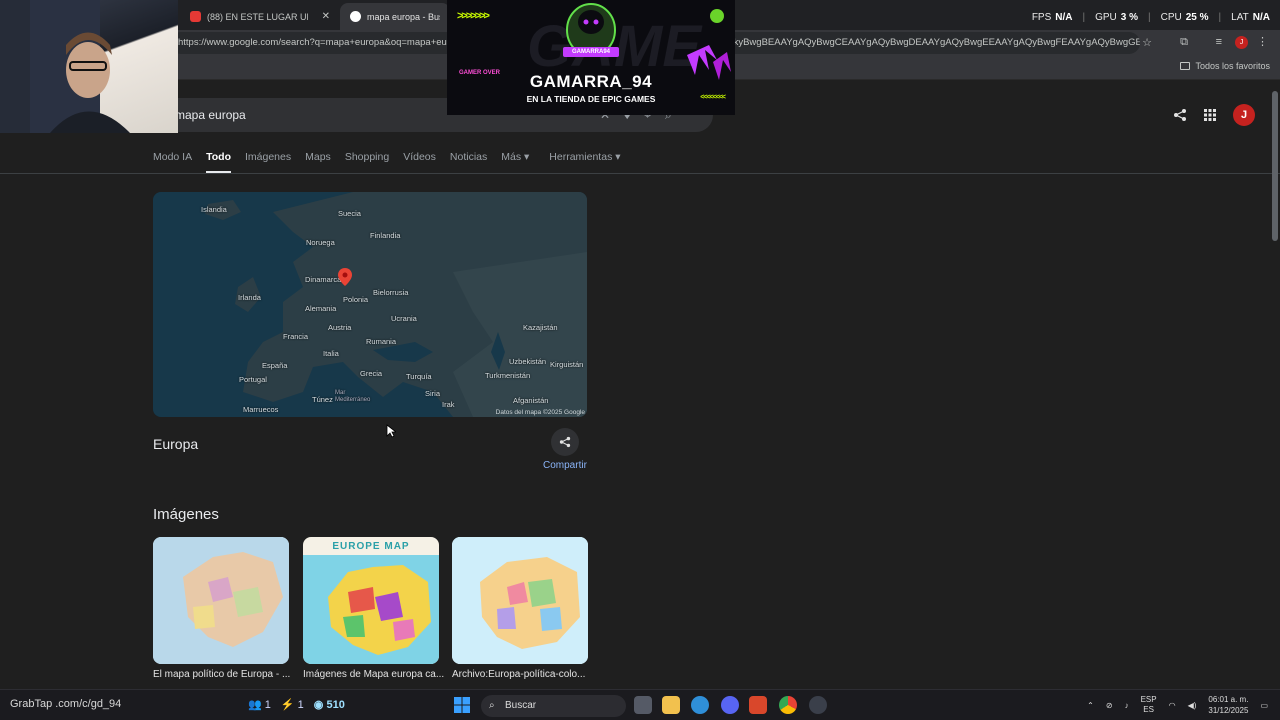 The height and width of the screenshot is (720, 1280). What do you see at coordinates (1149, 705) in the screenshot?
I see `language-indicator: ESP ES` at bounding box center [1149, 705].